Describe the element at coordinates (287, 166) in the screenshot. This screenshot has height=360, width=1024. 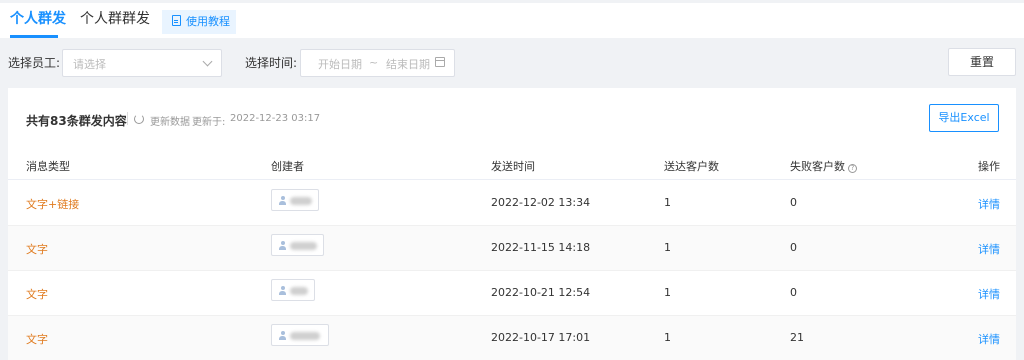
I see `column-header-creator: 创建者` at that location.